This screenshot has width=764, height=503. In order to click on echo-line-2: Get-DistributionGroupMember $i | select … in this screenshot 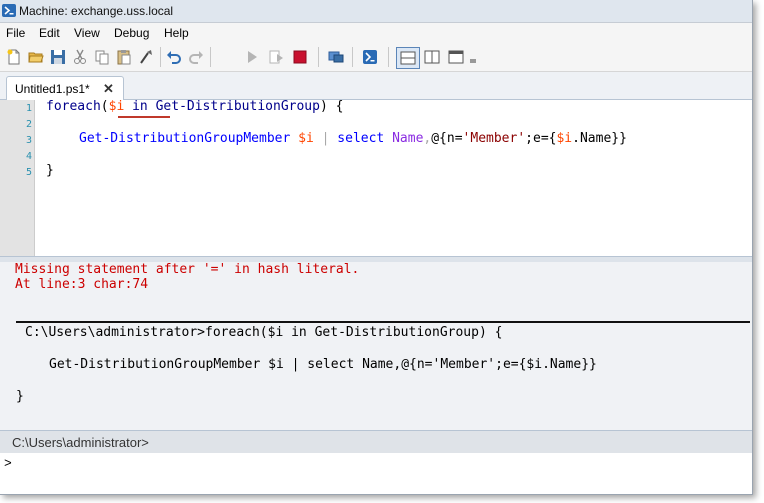, I will do `click(323, 364)`.